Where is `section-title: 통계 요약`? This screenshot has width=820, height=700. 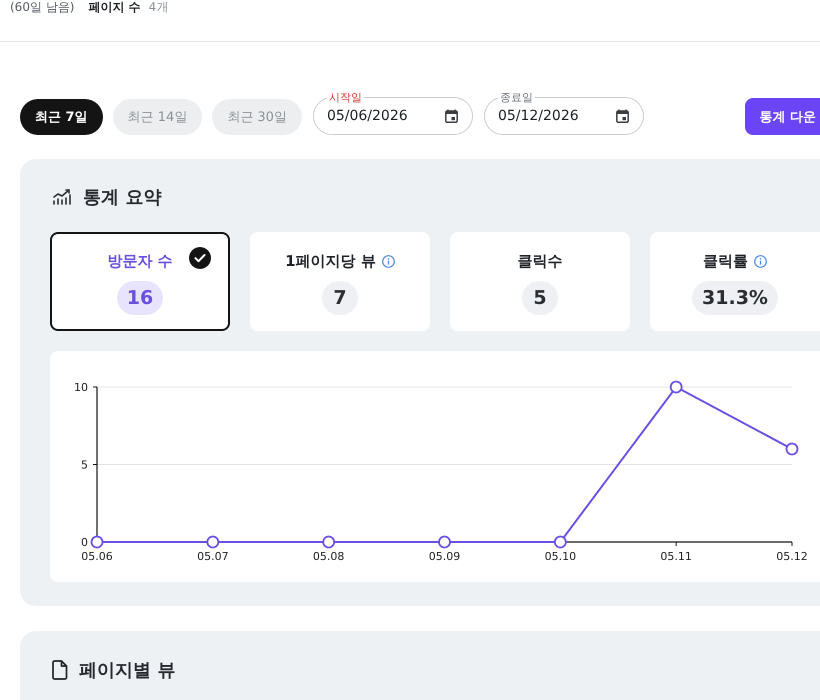 section-title: 통계 요약 is located at coordinates (122, 197).